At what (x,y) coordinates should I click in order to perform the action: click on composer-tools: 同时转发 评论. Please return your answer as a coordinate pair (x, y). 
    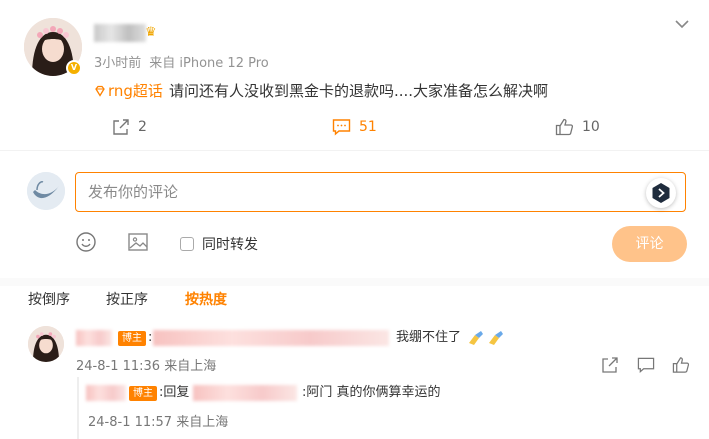
    Looking at the image, I should click on (354, 244).